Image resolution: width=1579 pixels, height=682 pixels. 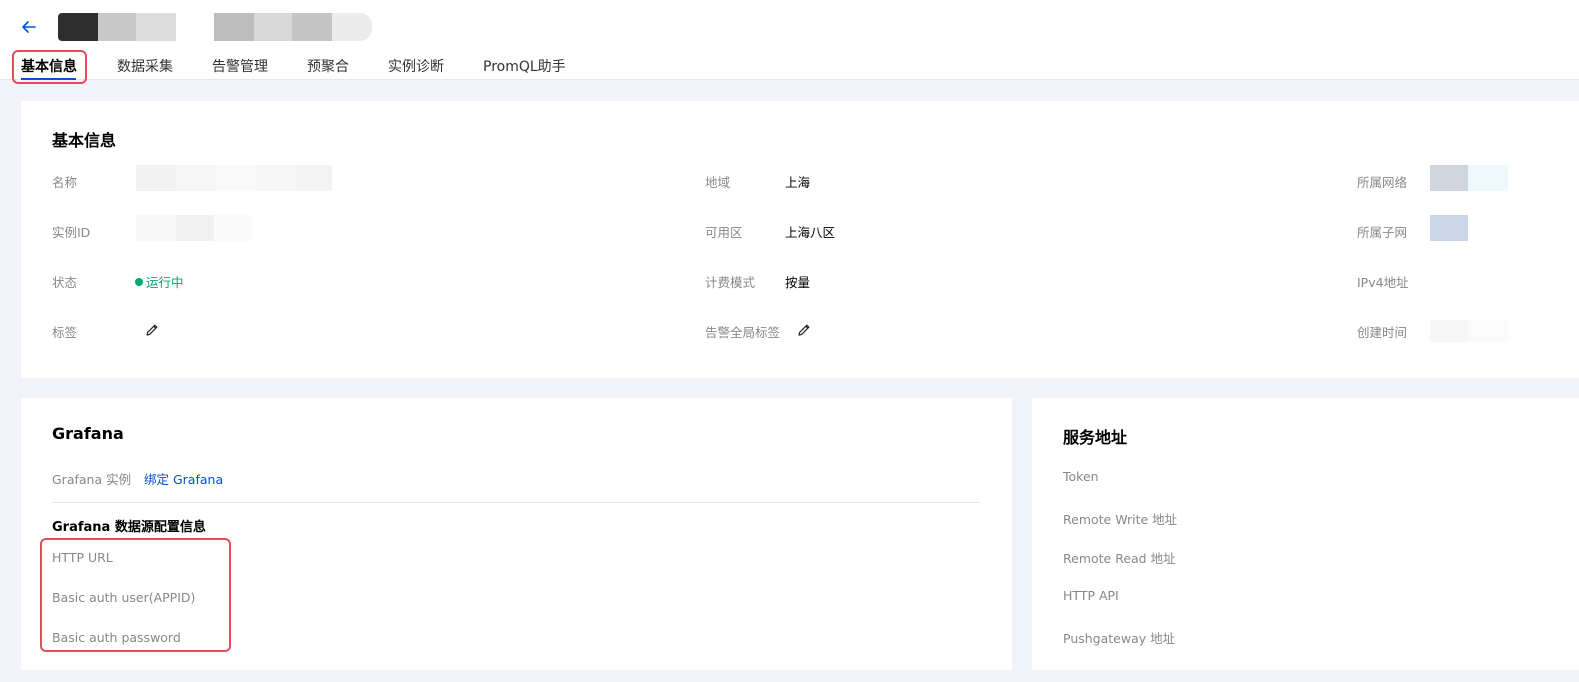 I want to click on status-value: 运行中, so click(x=165, y=282).